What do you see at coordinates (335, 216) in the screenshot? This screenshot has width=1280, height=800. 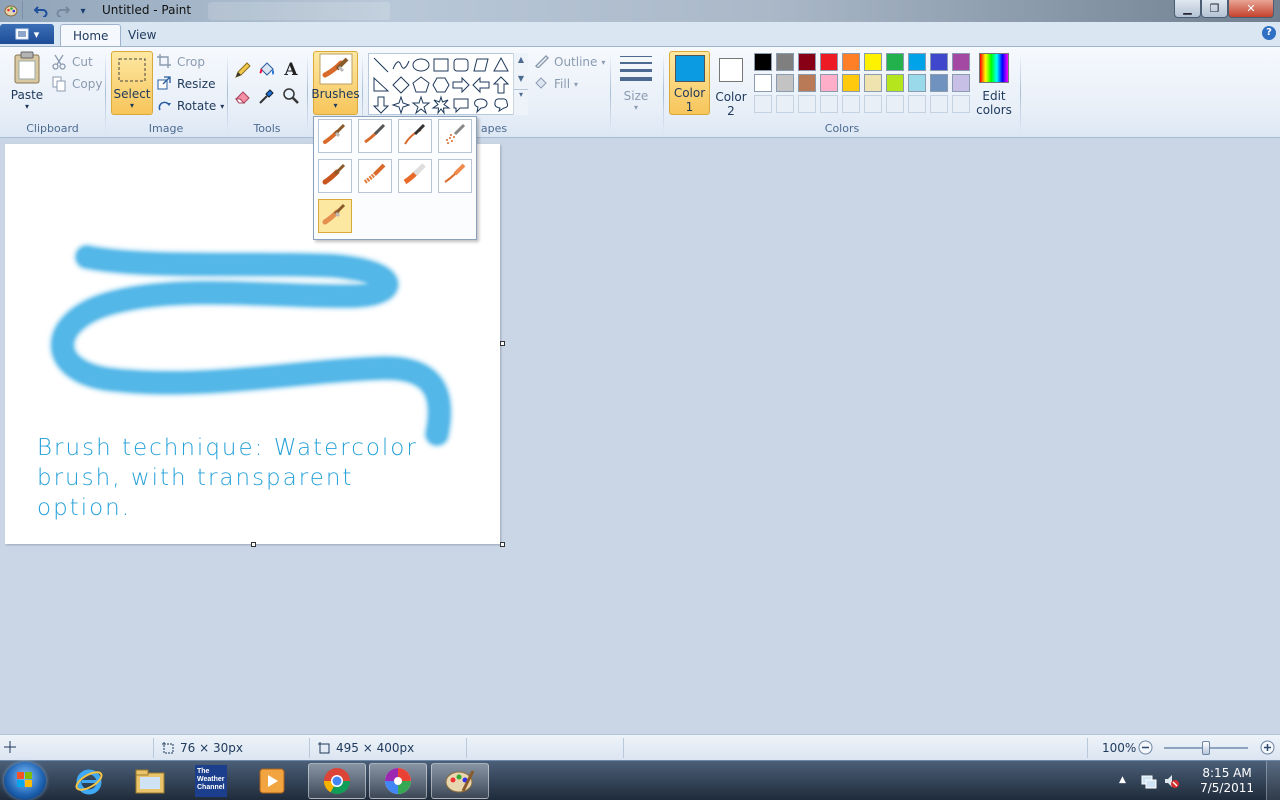 I see `brush-option-watercolor` at bounding box center [335, 216].